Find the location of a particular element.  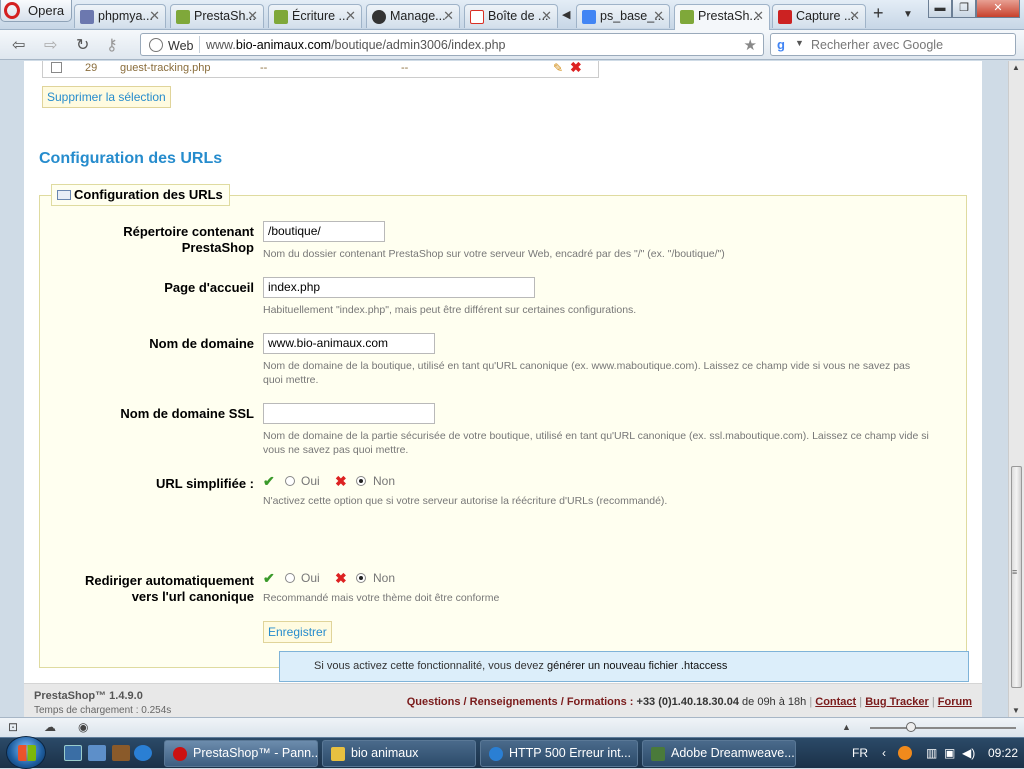

tray-network-icon: ▥ is located at coordinates (931, 753).